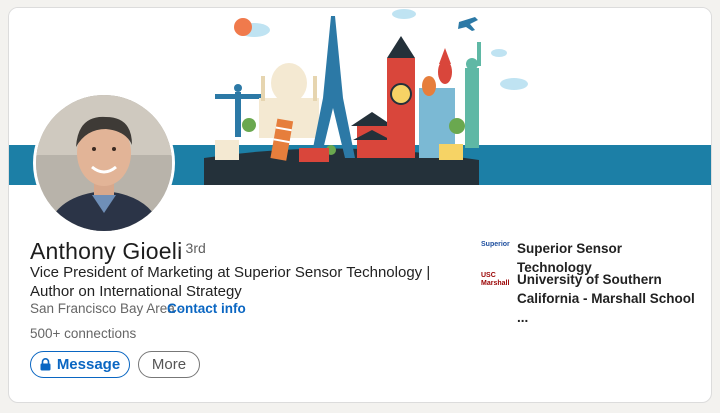  I want to click on contact-info-link: Contact info, so click(206, 308).